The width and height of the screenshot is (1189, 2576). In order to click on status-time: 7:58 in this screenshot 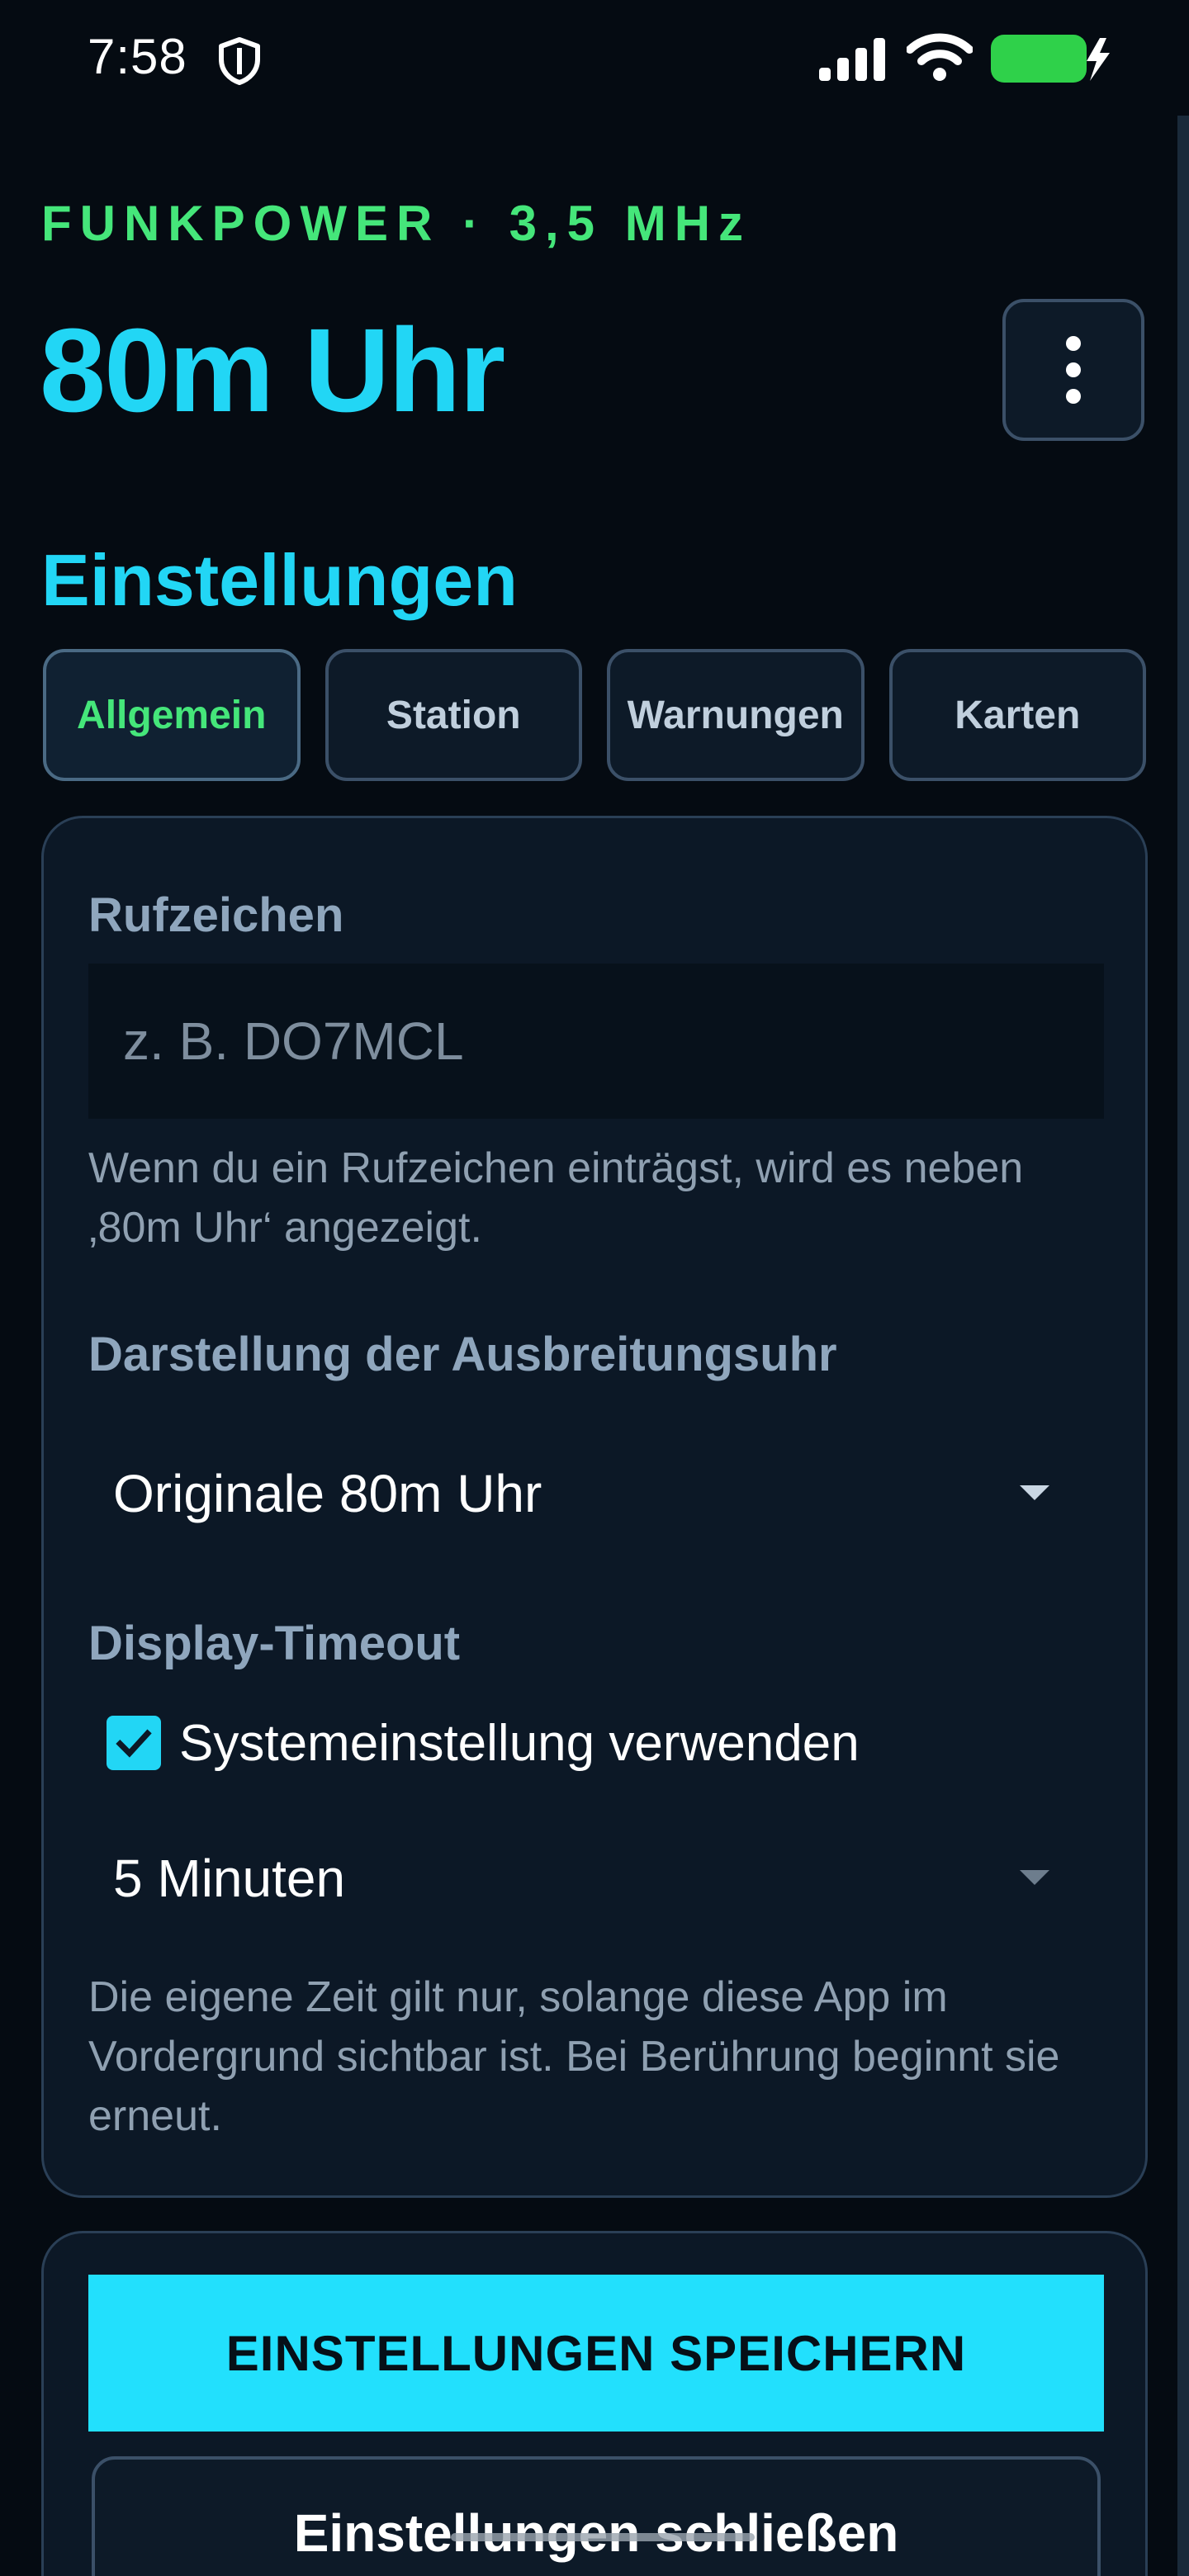, I will do `click(137, 56)`.